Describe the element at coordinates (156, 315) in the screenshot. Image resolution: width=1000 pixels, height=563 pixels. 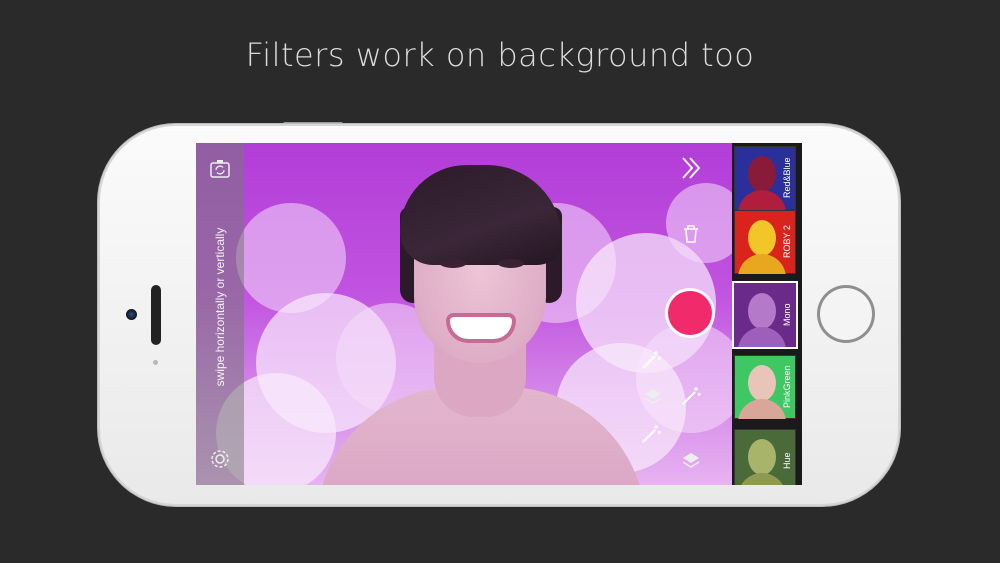
I see `earpiece-speaker` at that location.